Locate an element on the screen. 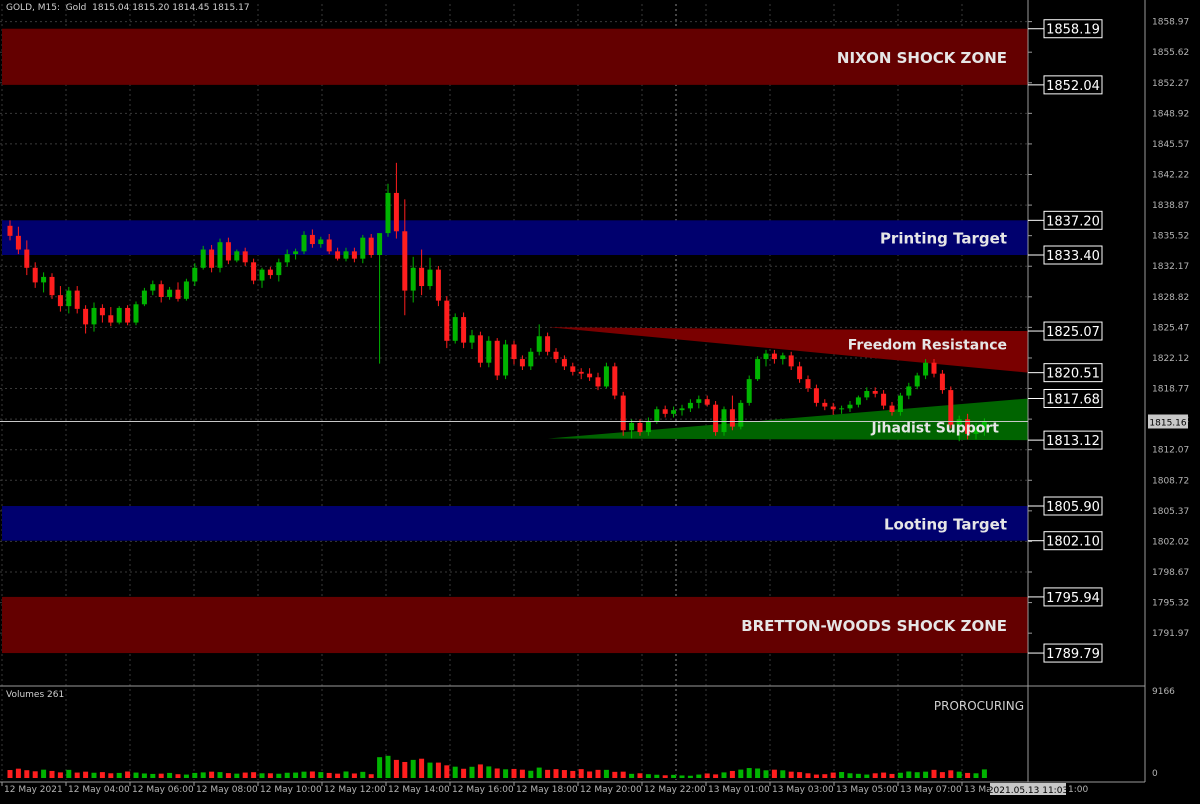 The height and width of the screenshot is (804, 1200). y-tick-label: 1795.32 is located at coordinates (1170, 604).